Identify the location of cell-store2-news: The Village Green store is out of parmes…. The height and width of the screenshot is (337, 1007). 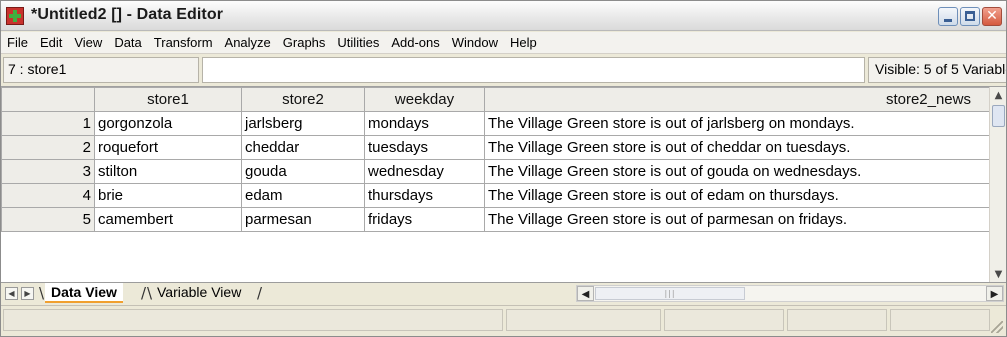
(737, 219).